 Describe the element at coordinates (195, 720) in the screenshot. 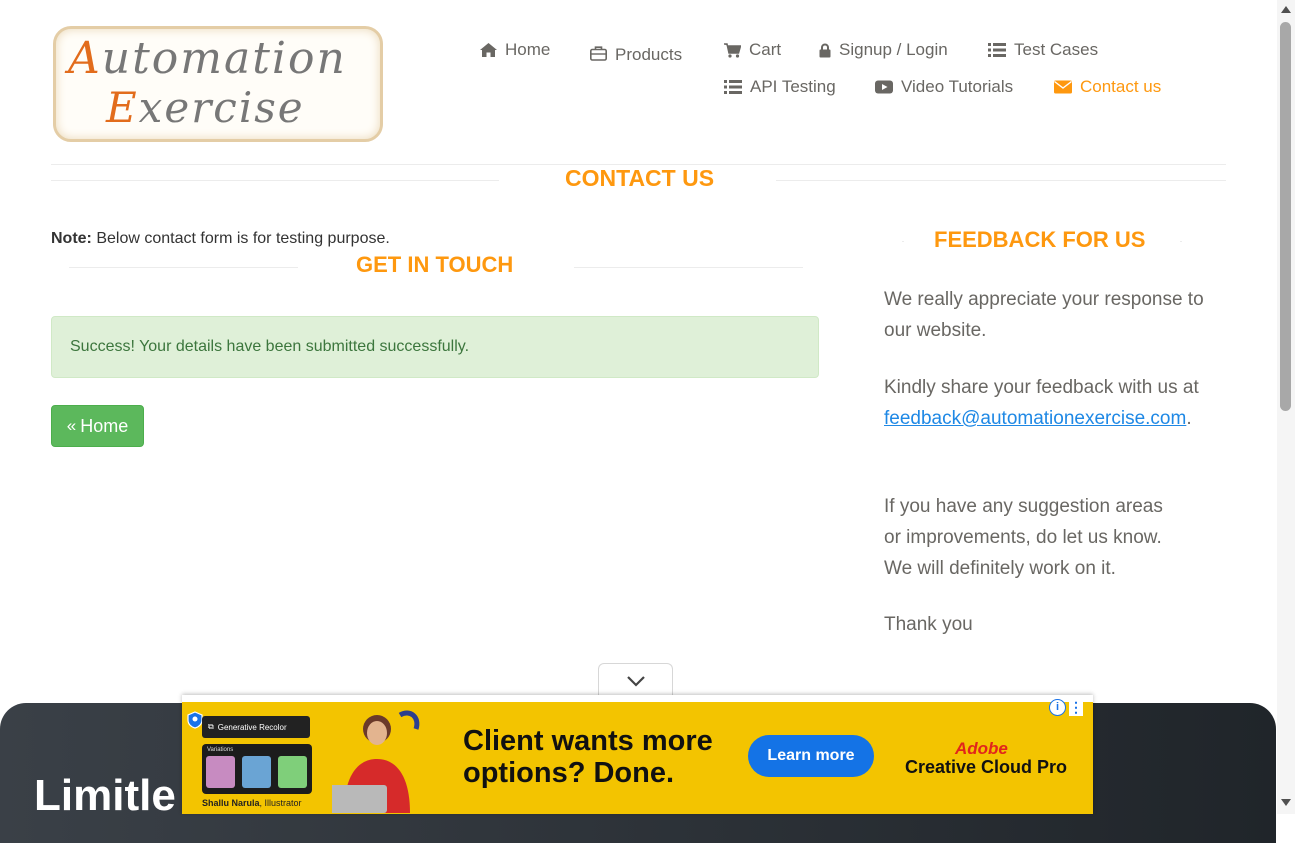

I see `shield-icon` at that location.